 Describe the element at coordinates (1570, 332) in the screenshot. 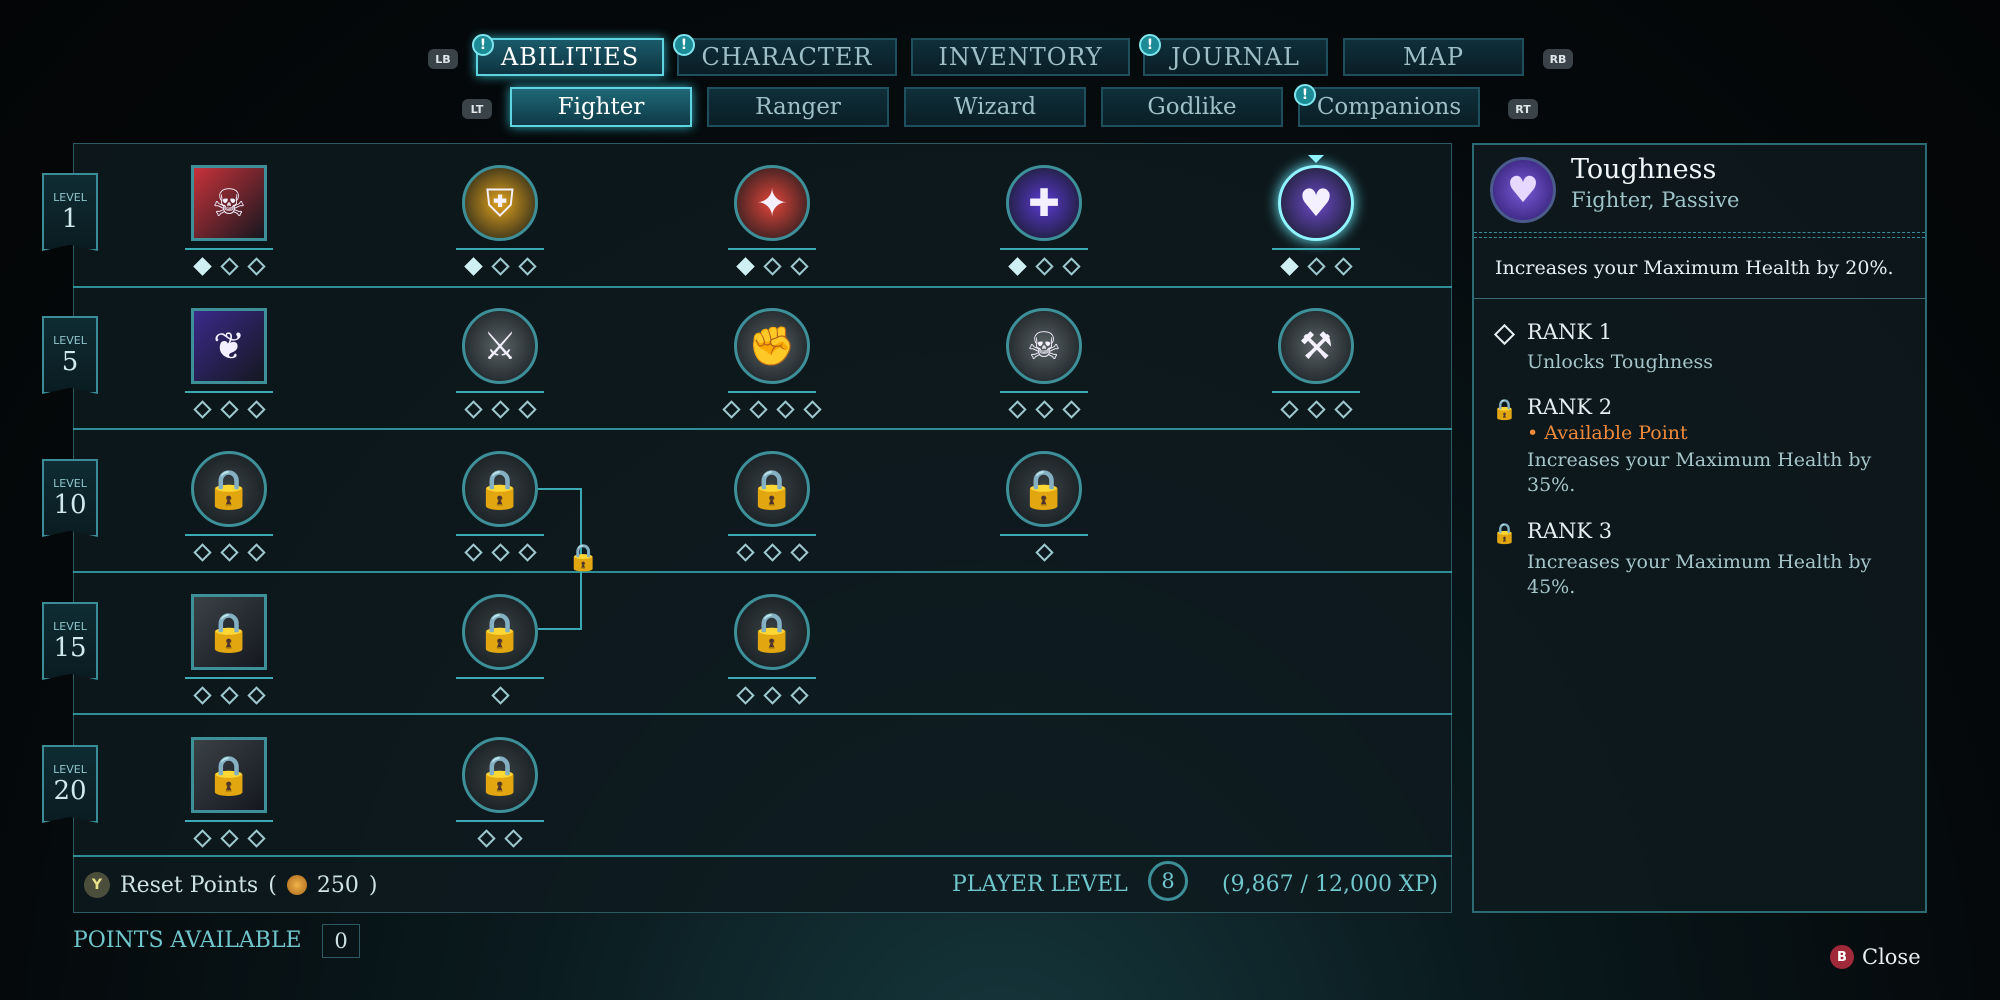

I see `rank-1-label: RANK 1` at that location.